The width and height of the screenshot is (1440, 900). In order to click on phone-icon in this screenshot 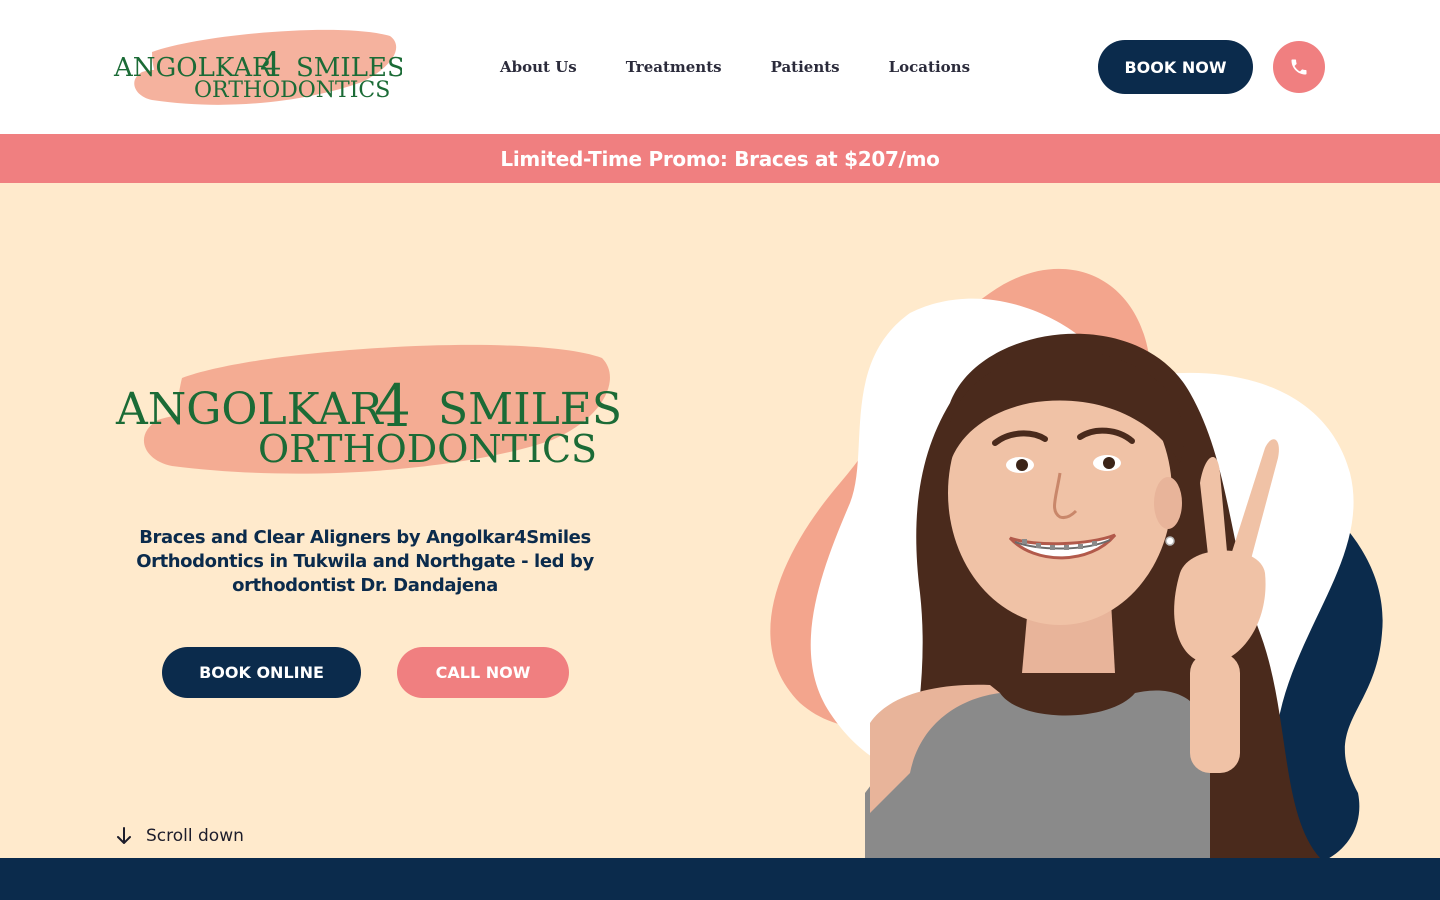, I will do `click(1299, 67)`.